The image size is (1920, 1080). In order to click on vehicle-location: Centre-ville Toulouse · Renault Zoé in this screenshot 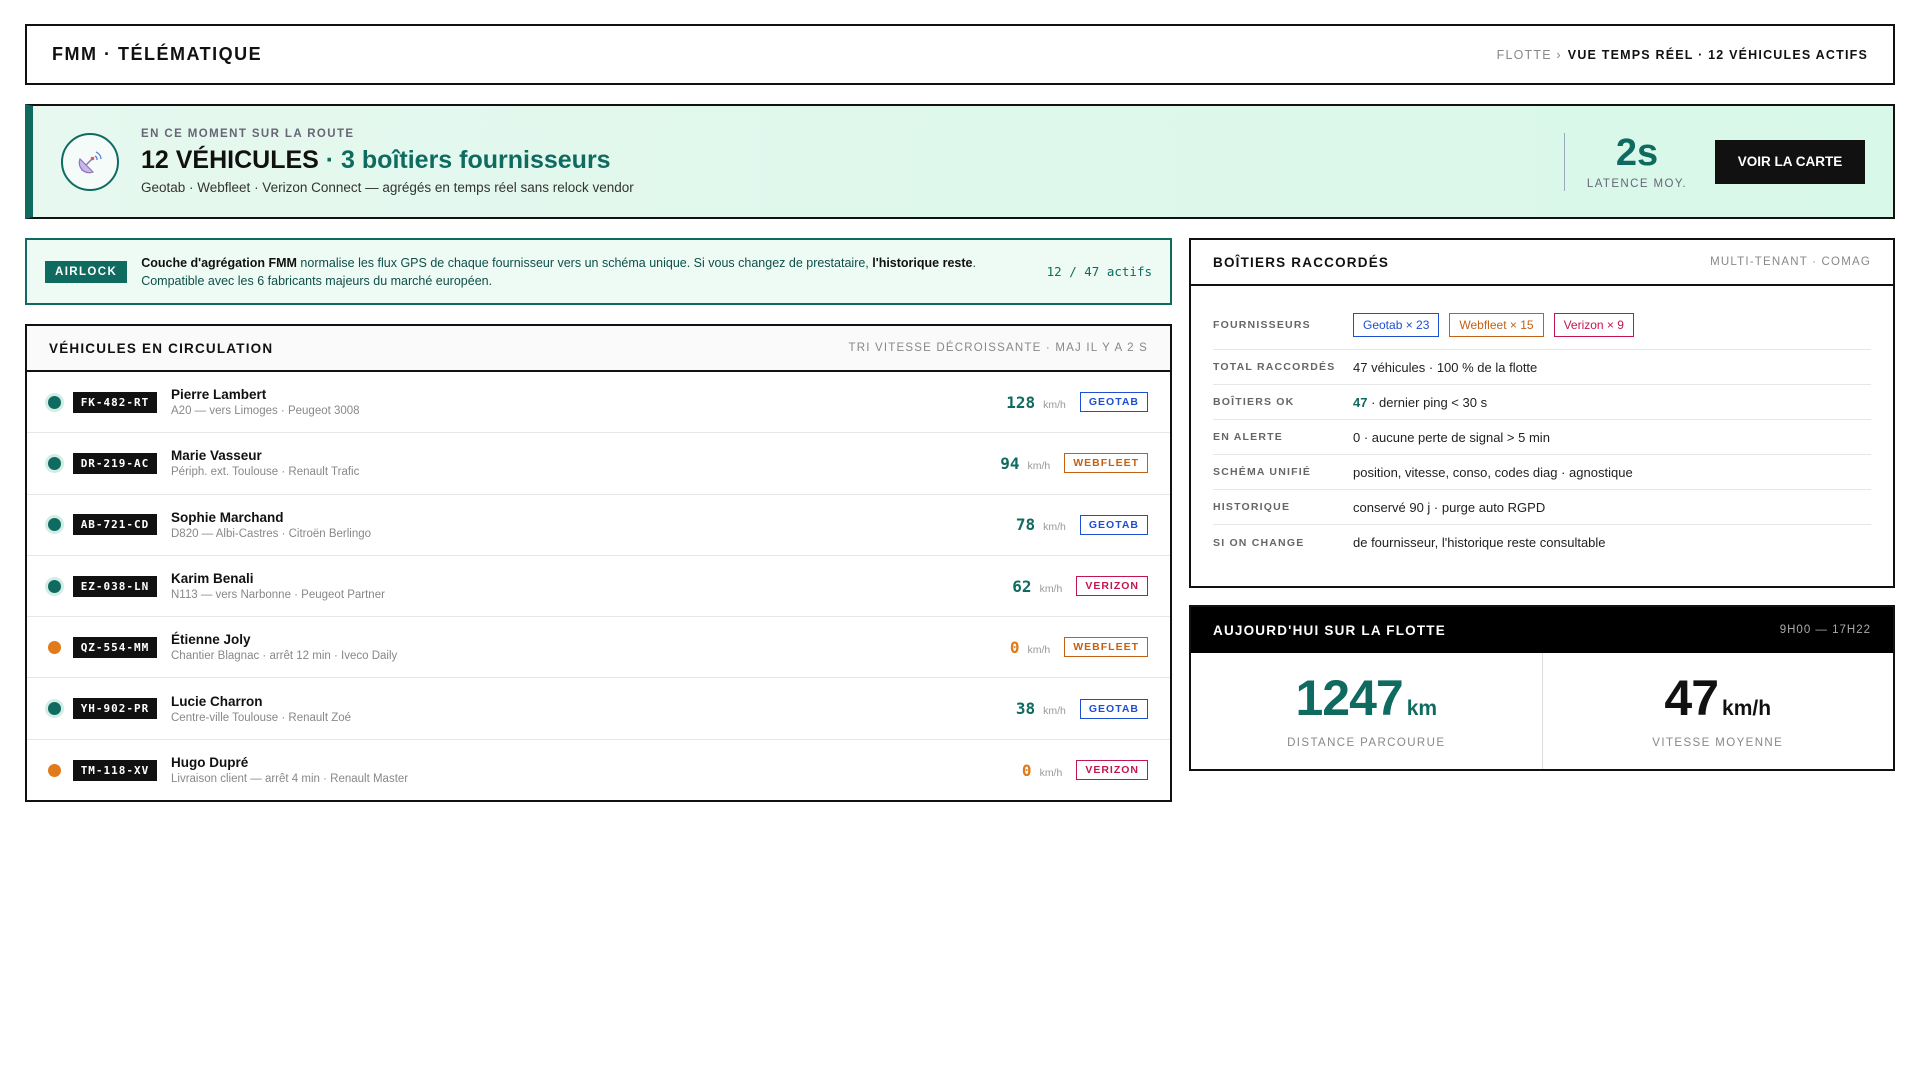, I will do `click(261, 717)`.